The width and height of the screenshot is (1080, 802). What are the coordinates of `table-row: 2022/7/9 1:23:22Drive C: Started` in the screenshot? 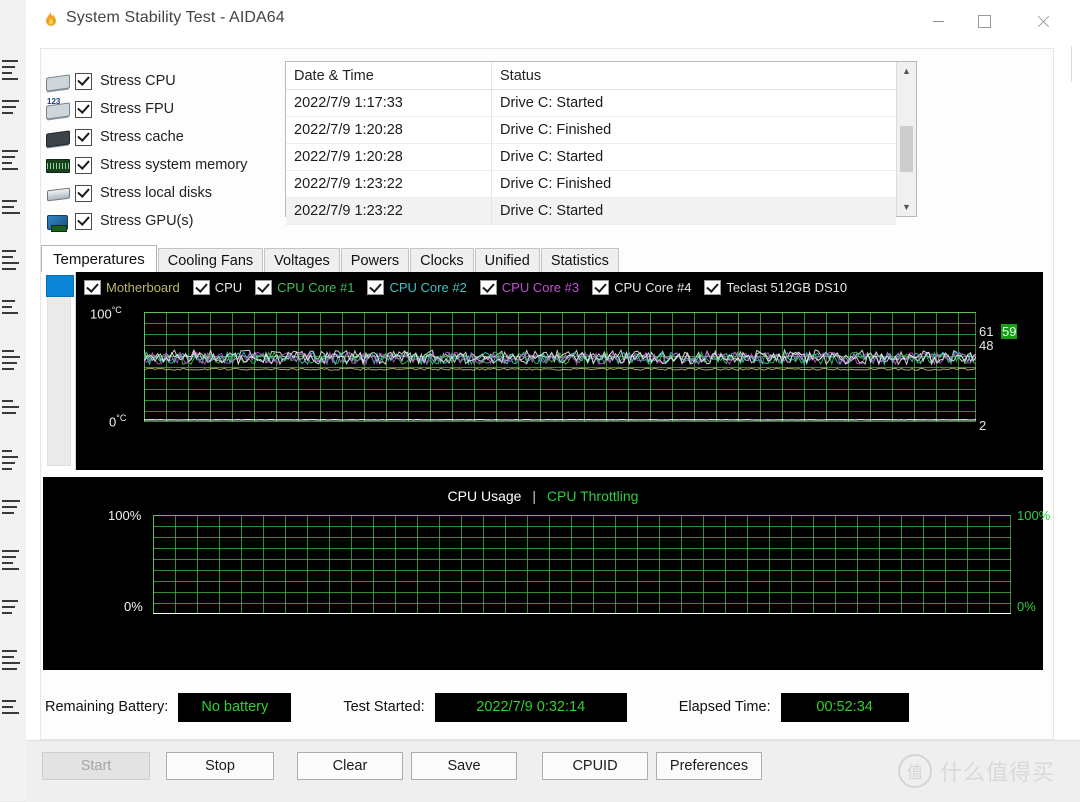 It's located at (591, 211).